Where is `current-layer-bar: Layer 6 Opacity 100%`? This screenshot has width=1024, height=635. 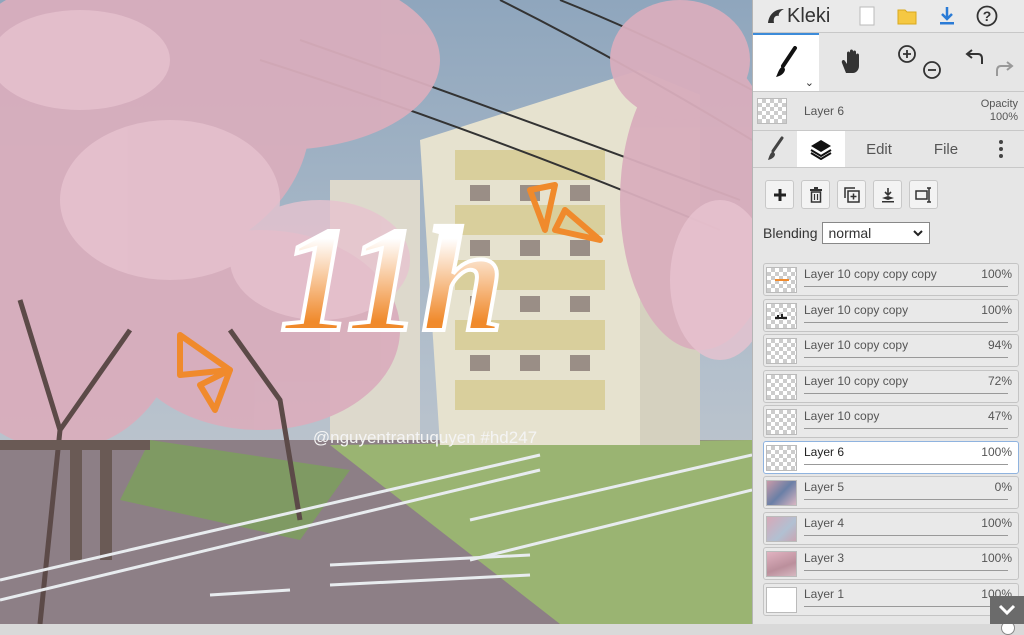
current-layer-bar: Layer 6 Opacity 100% is located at coordinates (888, 111).